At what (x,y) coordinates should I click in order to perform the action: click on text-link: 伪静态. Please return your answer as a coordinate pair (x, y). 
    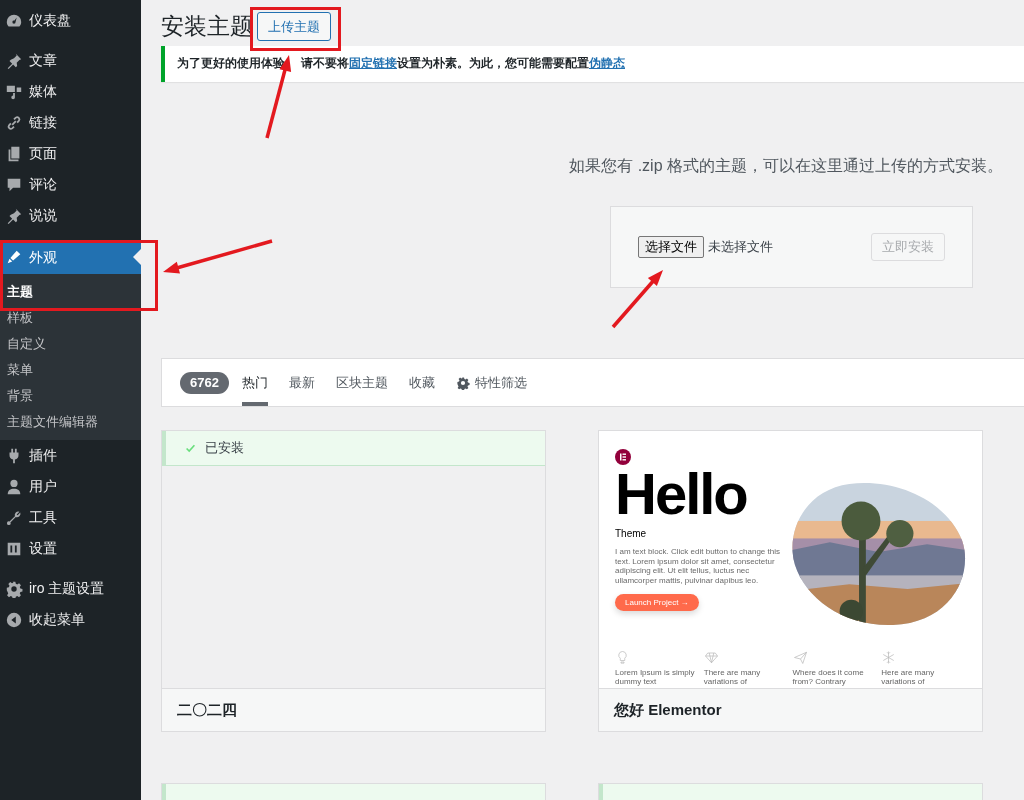
    Looking at the image, I should click on (607, 63).